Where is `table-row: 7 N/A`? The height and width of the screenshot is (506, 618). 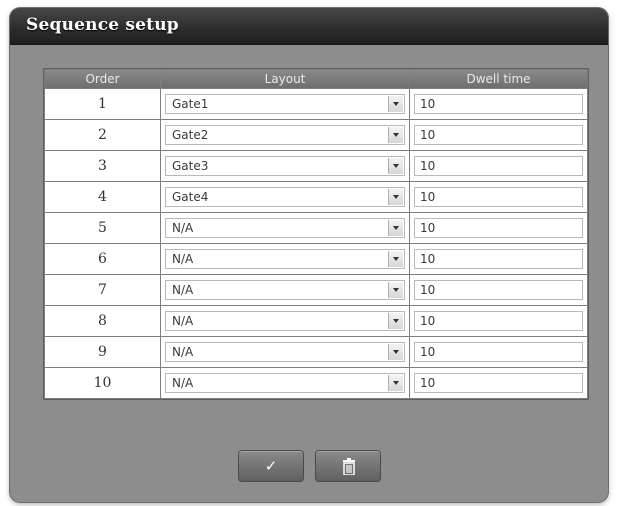
table-row: 7 N/A is located at coordinates (316, 290).